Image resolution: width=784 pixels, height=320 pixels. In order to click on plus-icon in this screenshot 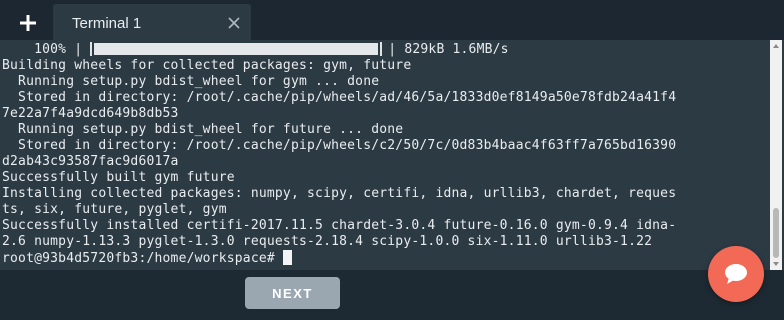, I will do `click(28, 23)`.